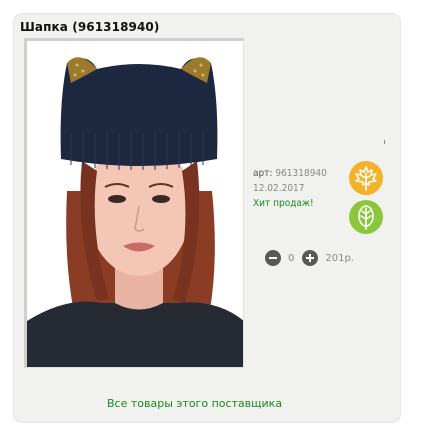 This screenshot has width=423, height=429. Describe the element at coordinates (263, 173) in the screenshot. I see `article-label: арт:` at that location.